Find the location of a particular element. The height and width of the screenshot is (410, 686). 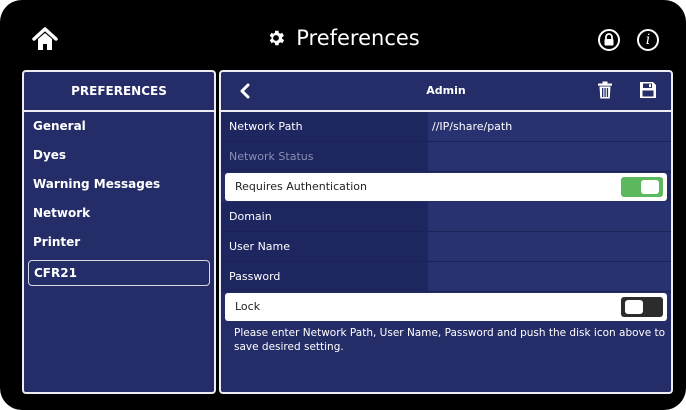

user-name-field is located at coordinates (549, 246).